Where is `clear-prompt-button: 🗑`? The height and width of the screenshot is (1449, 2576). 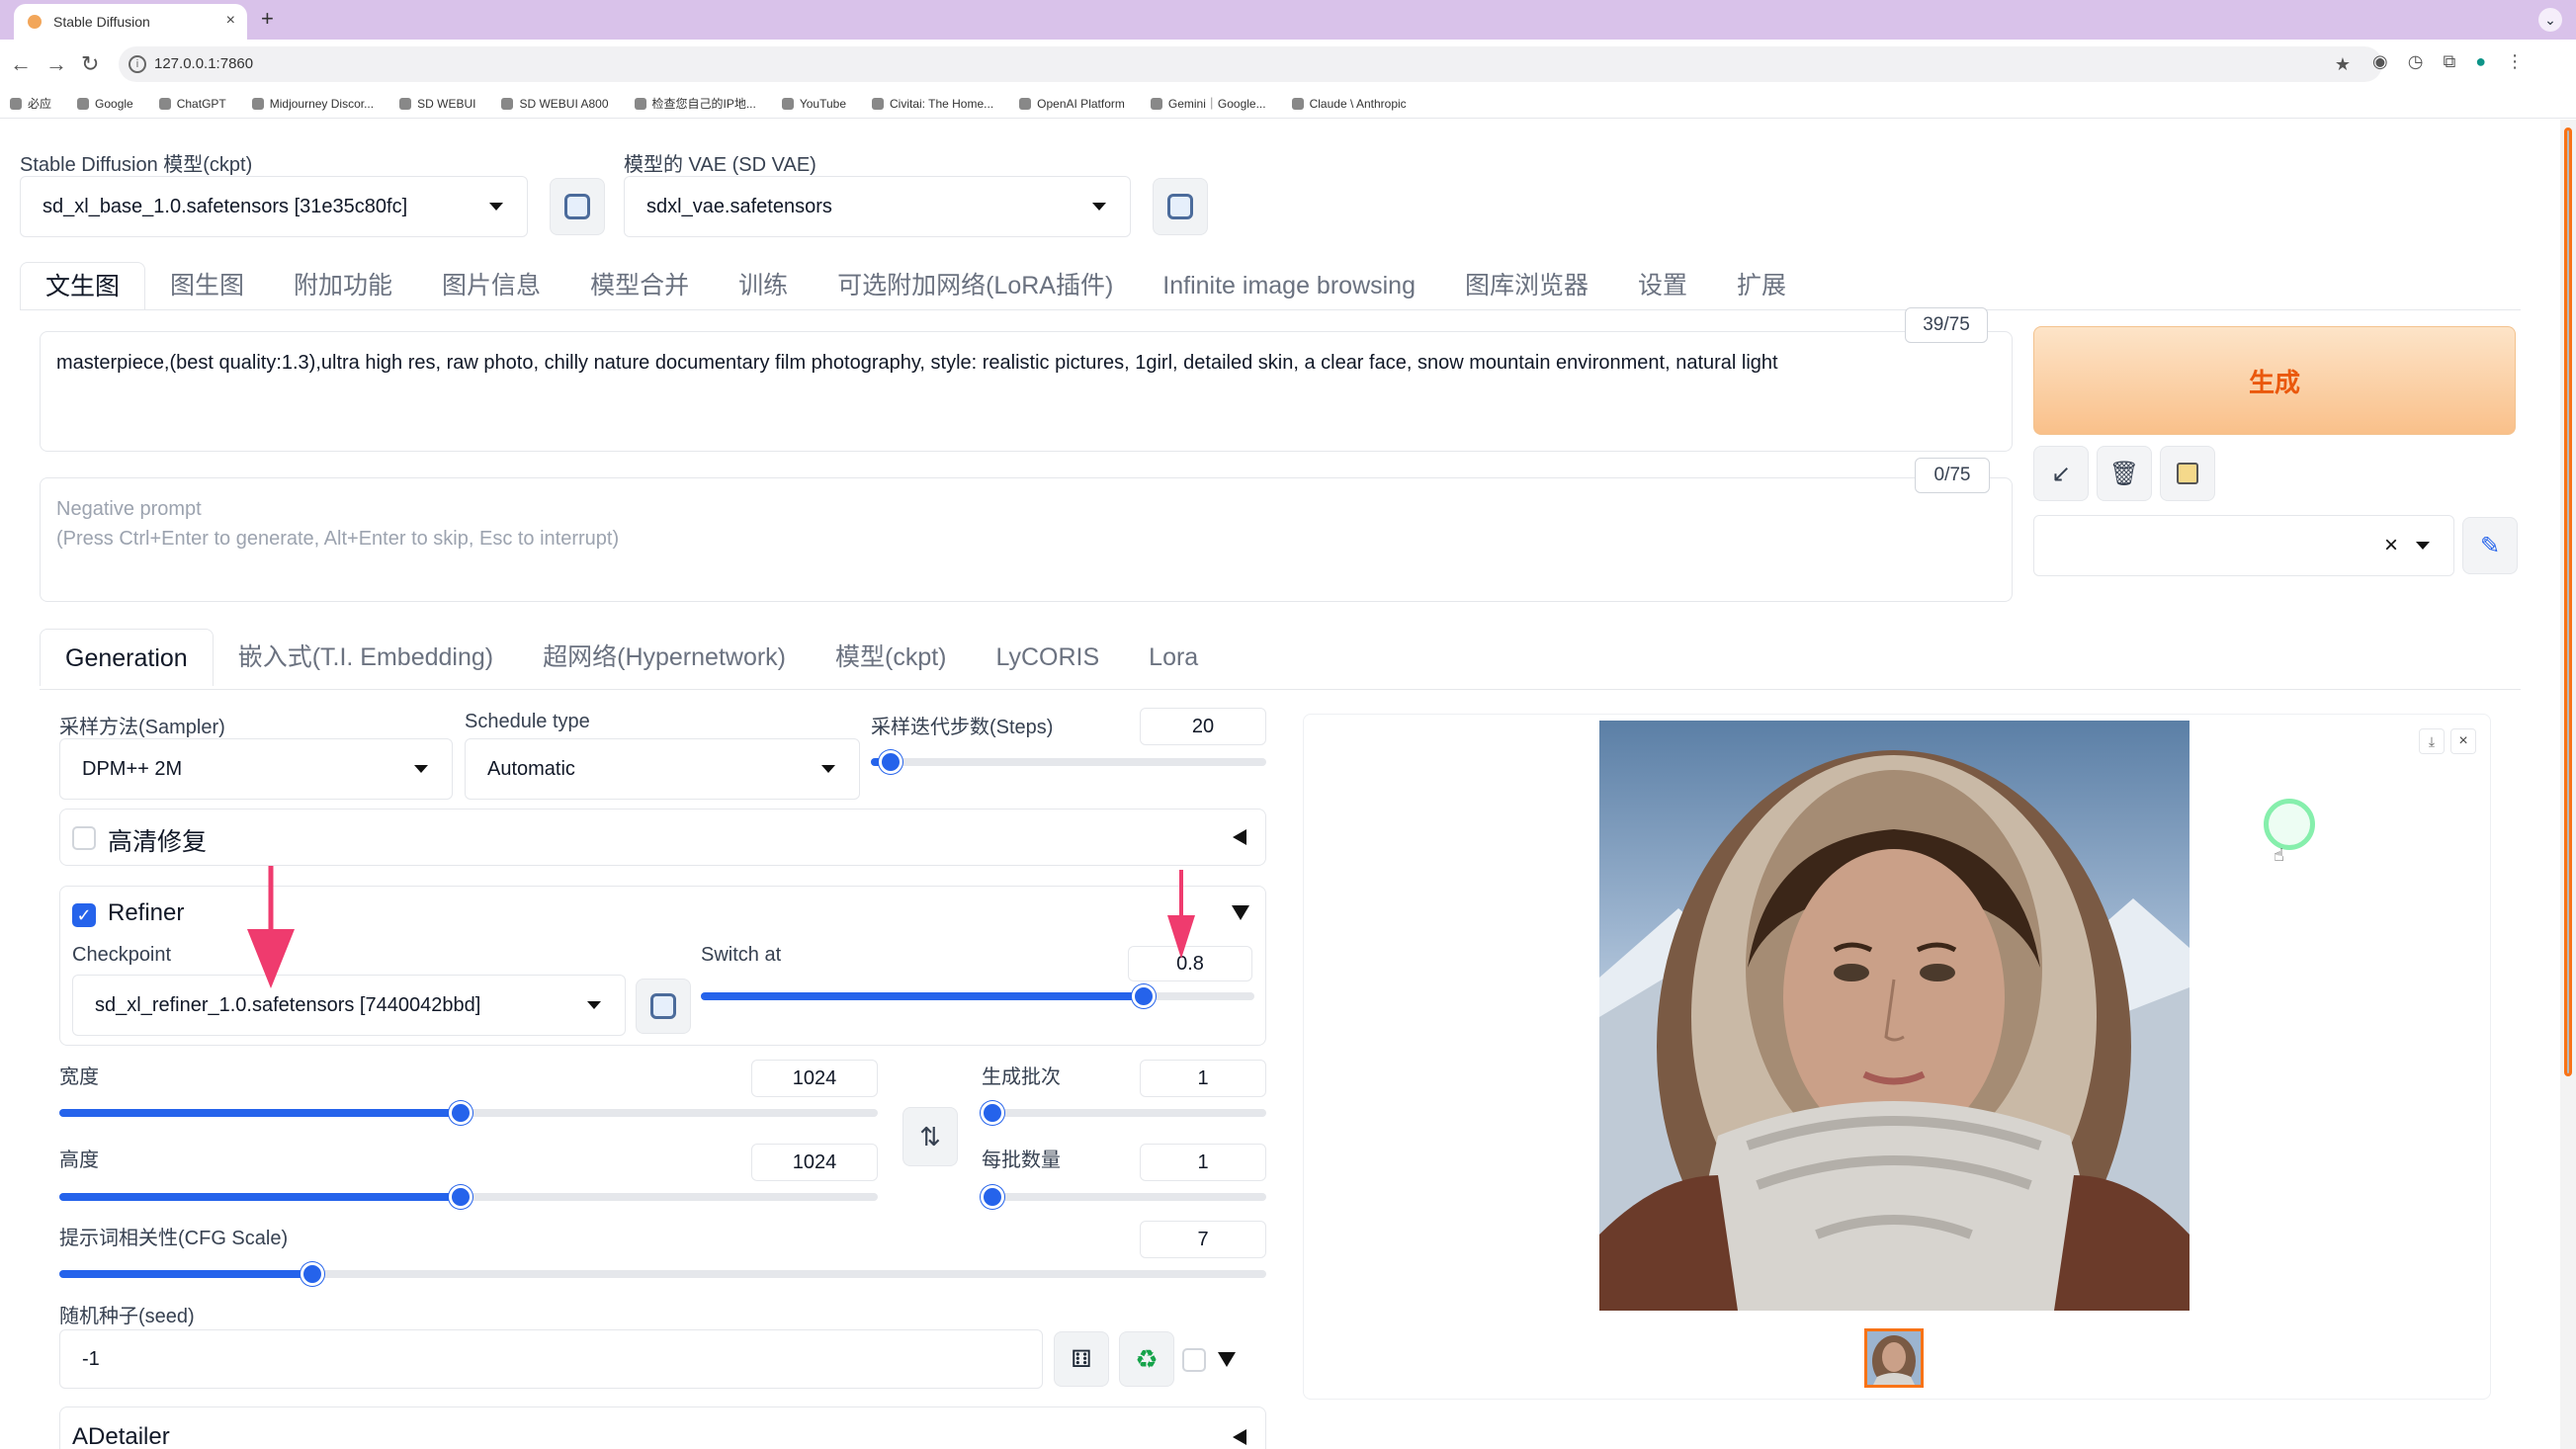 clear-prompt-button: 🗑 is located at coordinates (2124, 474).